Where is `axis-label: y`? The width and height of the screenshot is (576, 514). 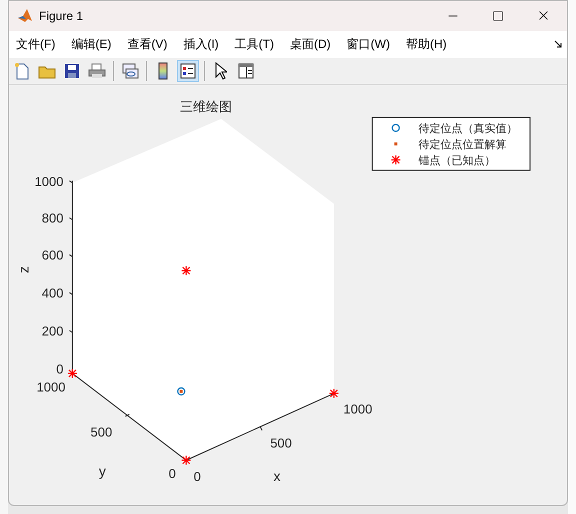
axis-label: y is located at coordinates (102, 471).